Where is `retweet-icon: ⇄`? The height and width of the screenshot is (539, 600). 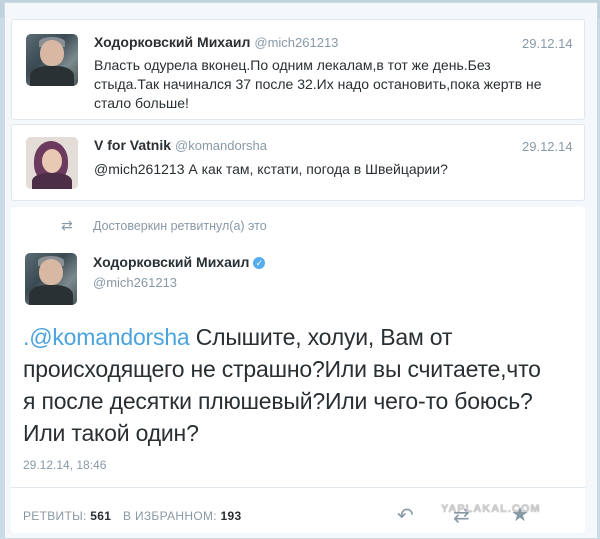 retweet-icon: ⇄ is located at coordinates (67, 225).